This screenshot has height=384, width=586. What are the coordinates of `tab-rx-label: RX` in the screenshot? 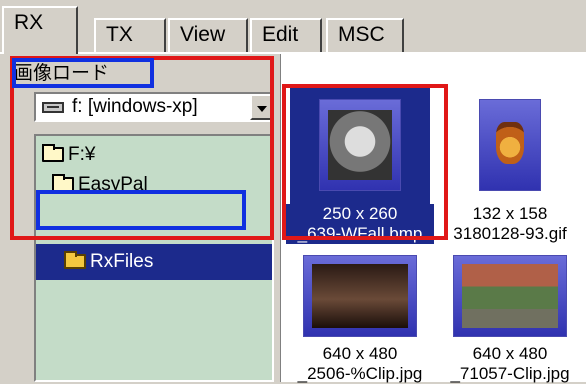 It's located at (29, 22).